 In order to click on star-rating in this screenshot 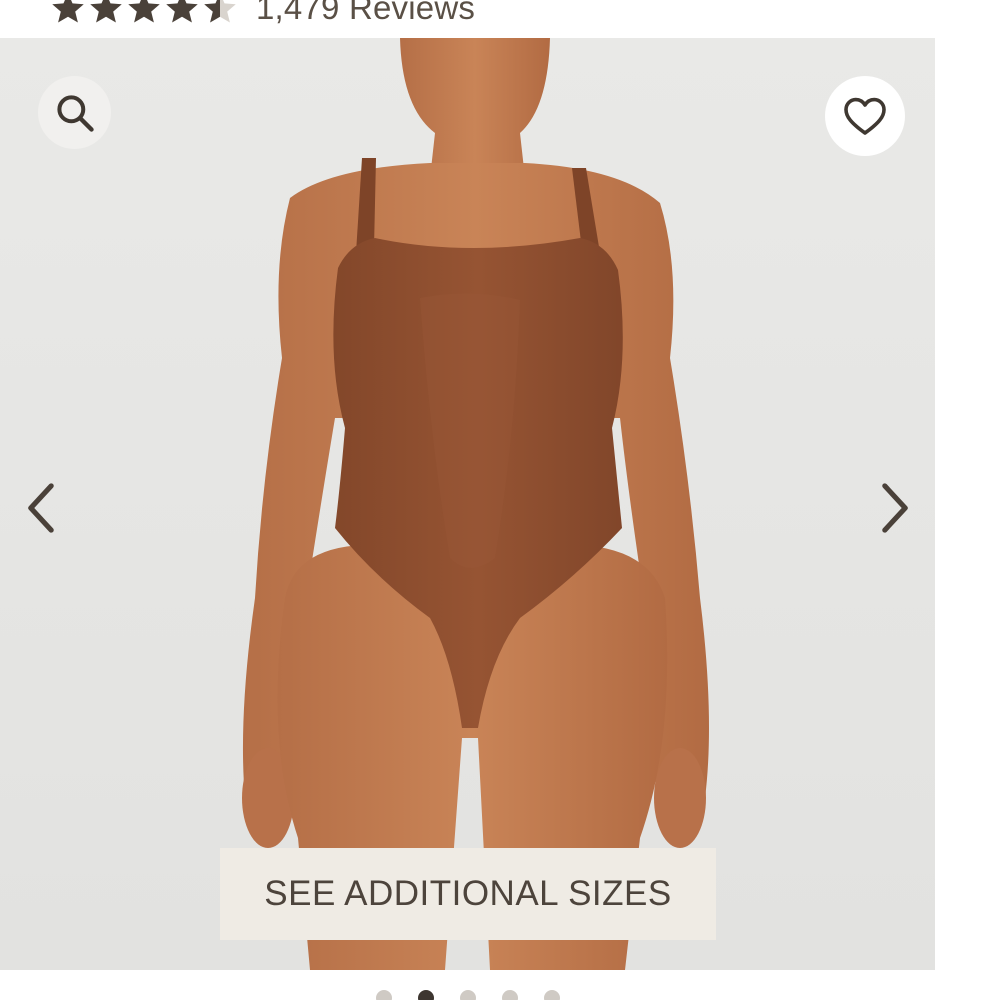, I will do `click(144, 13)`.